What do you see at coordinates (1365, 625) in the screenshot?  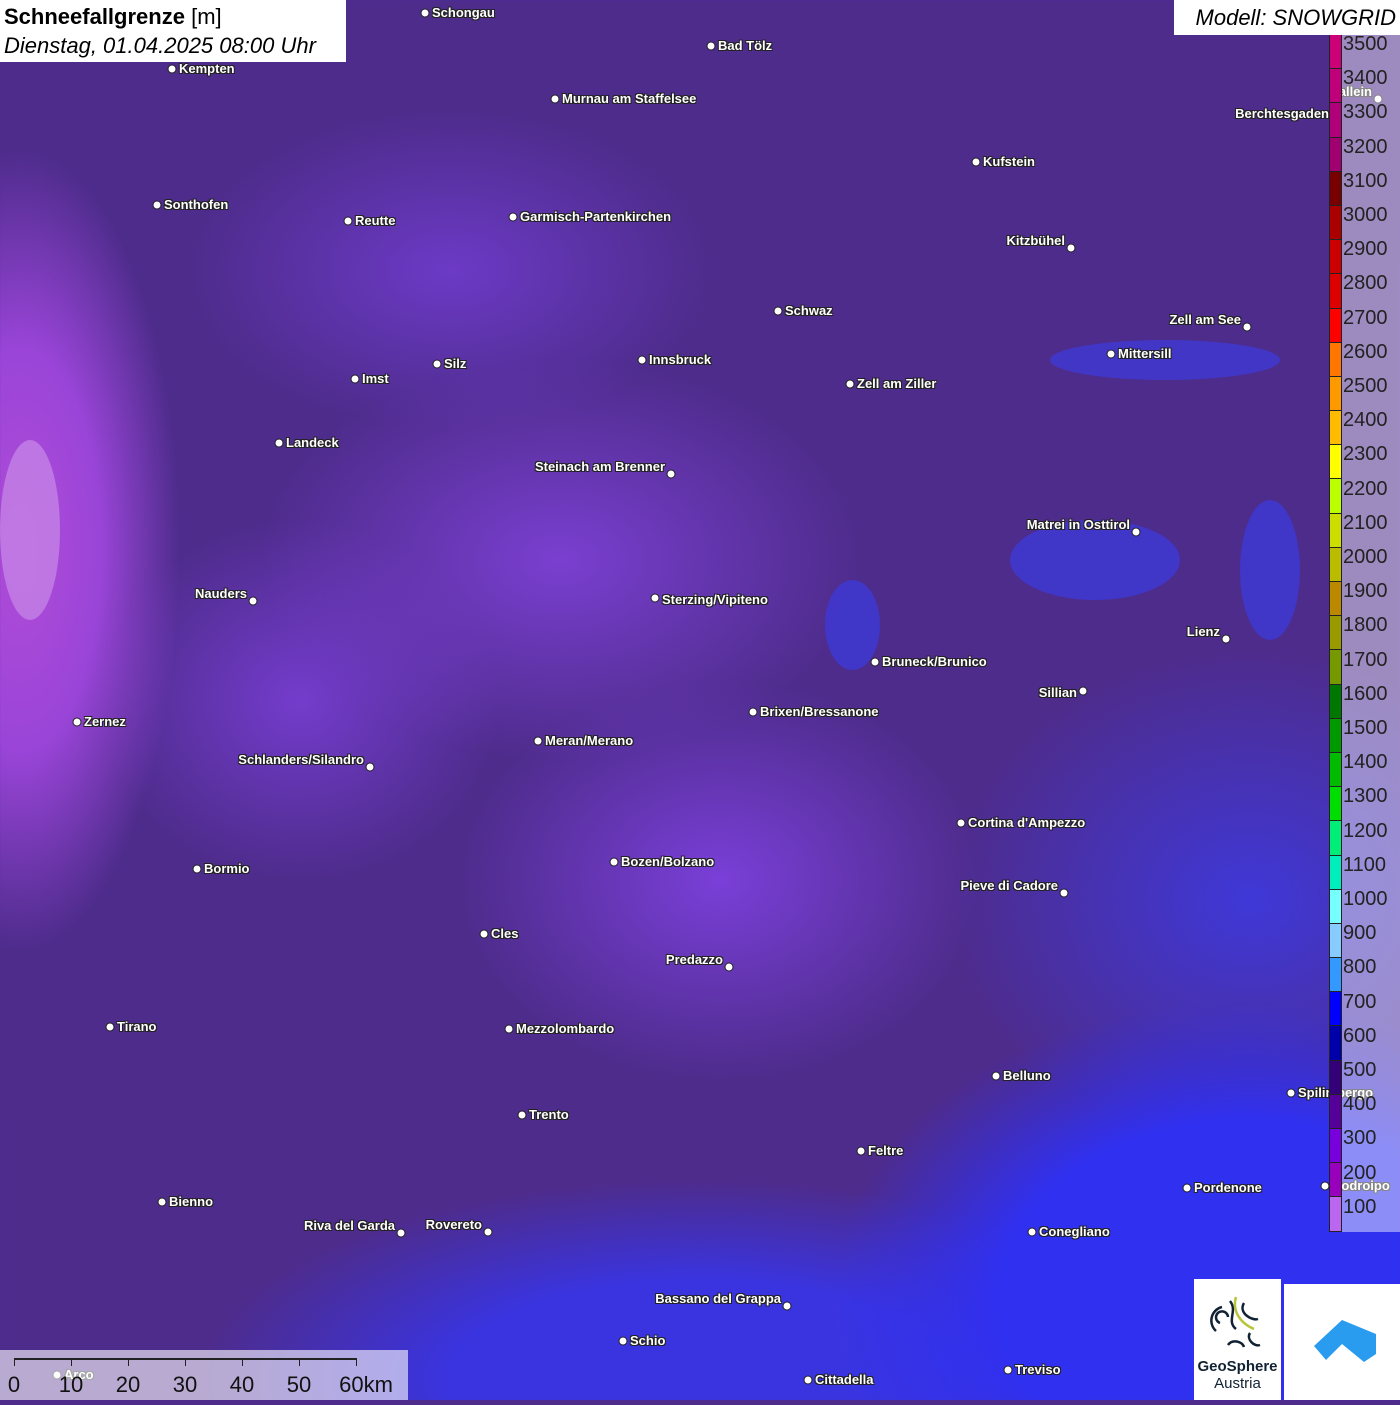 I see `legend-label: 1800` at bounding box center [1365, 625].